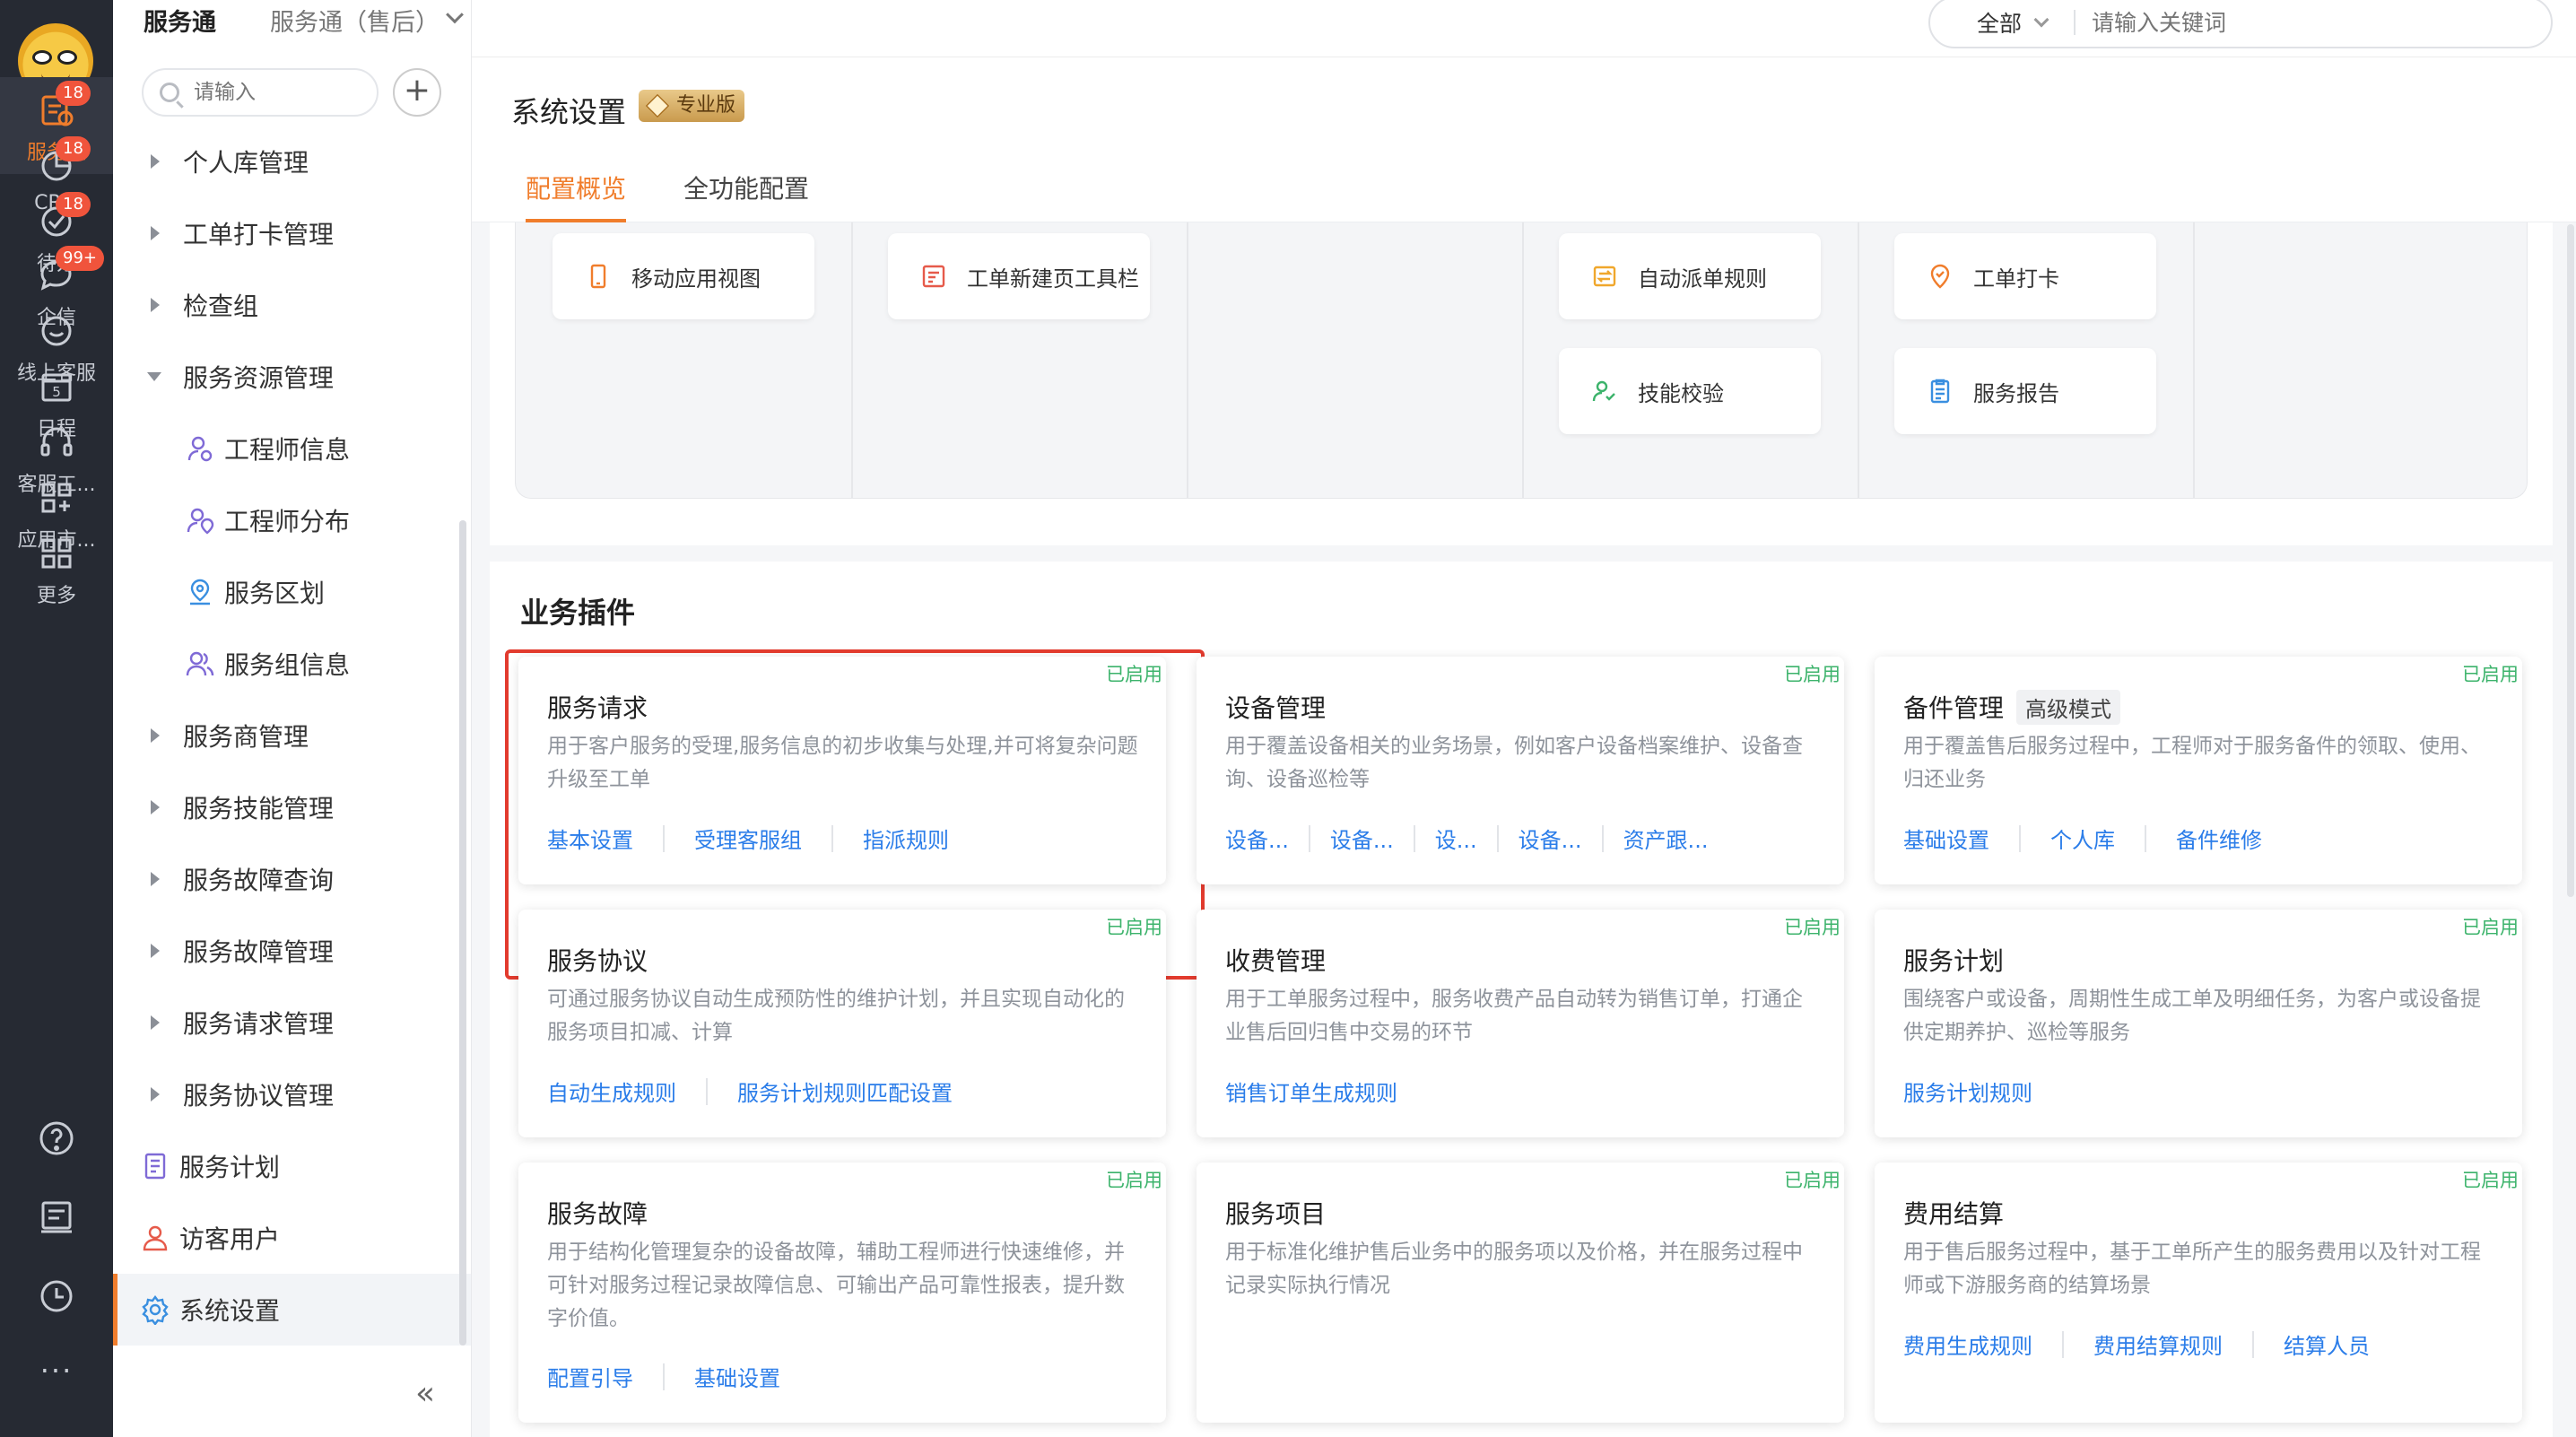 This screenshot has height=1437, width=2576. Describe the element at coordinates (590, 838) in the screenshot. I see `link-basic-settings: 基本设置` at that location.